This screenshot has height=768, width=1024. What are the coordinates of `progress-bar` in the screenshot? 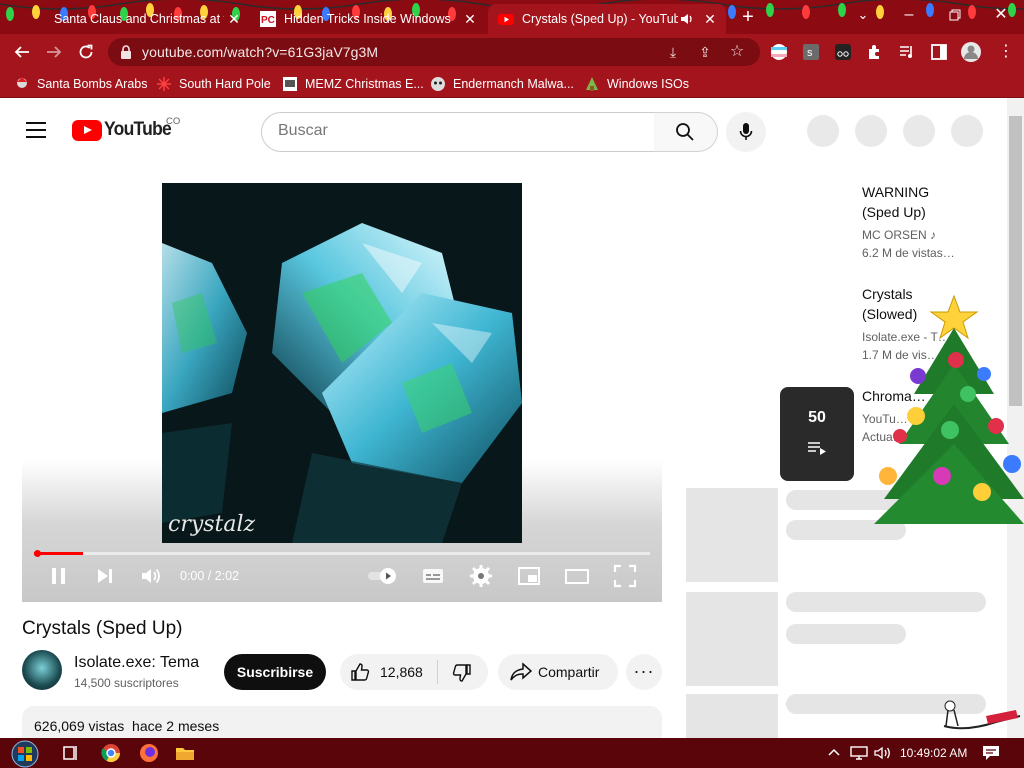 It's located at (342, 553).